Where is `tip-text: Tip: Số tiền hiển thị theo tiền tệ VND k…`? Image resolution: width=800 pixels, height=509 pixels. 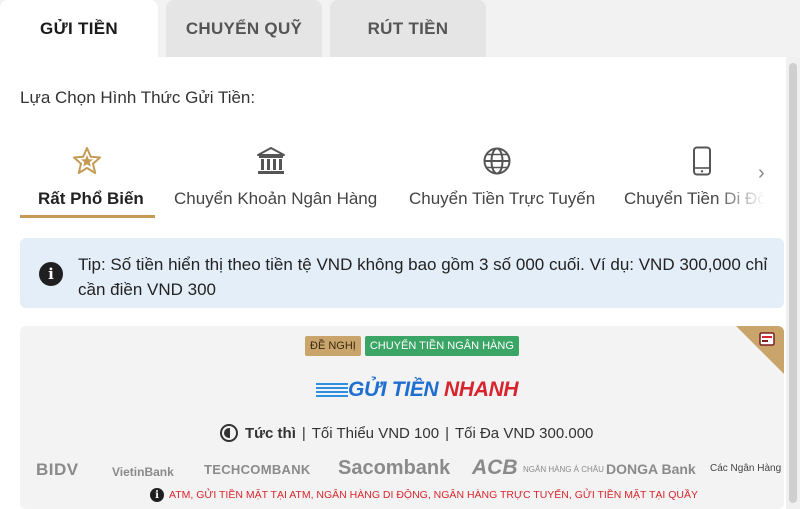 tip-text: Tip: Số tiền hiển thị theo tiền tệ VND k… is located at coordinates (423, 277).